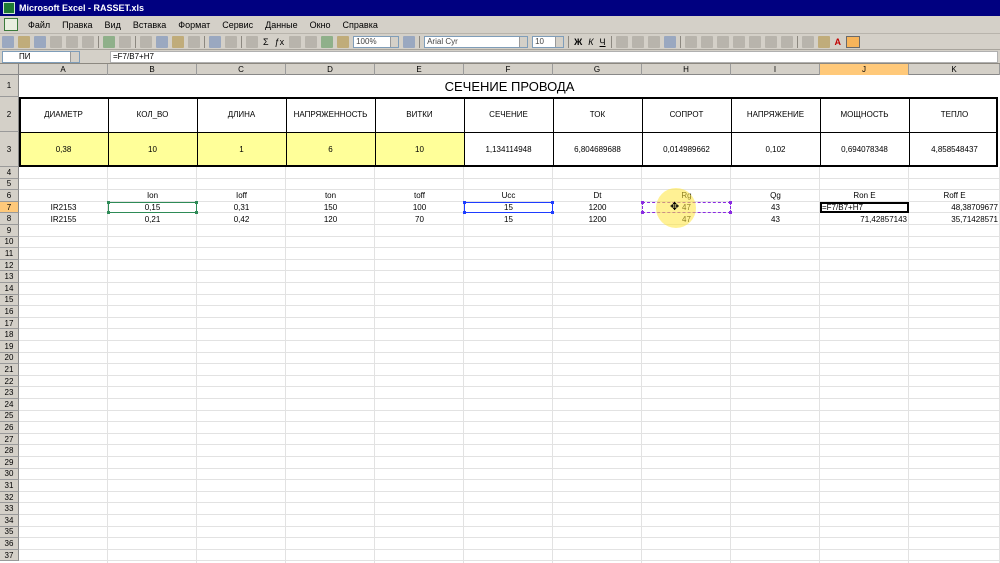  Describe the element at coordinates (548, 41) in the screenshot. I see `font-size-select: 10` at that location.